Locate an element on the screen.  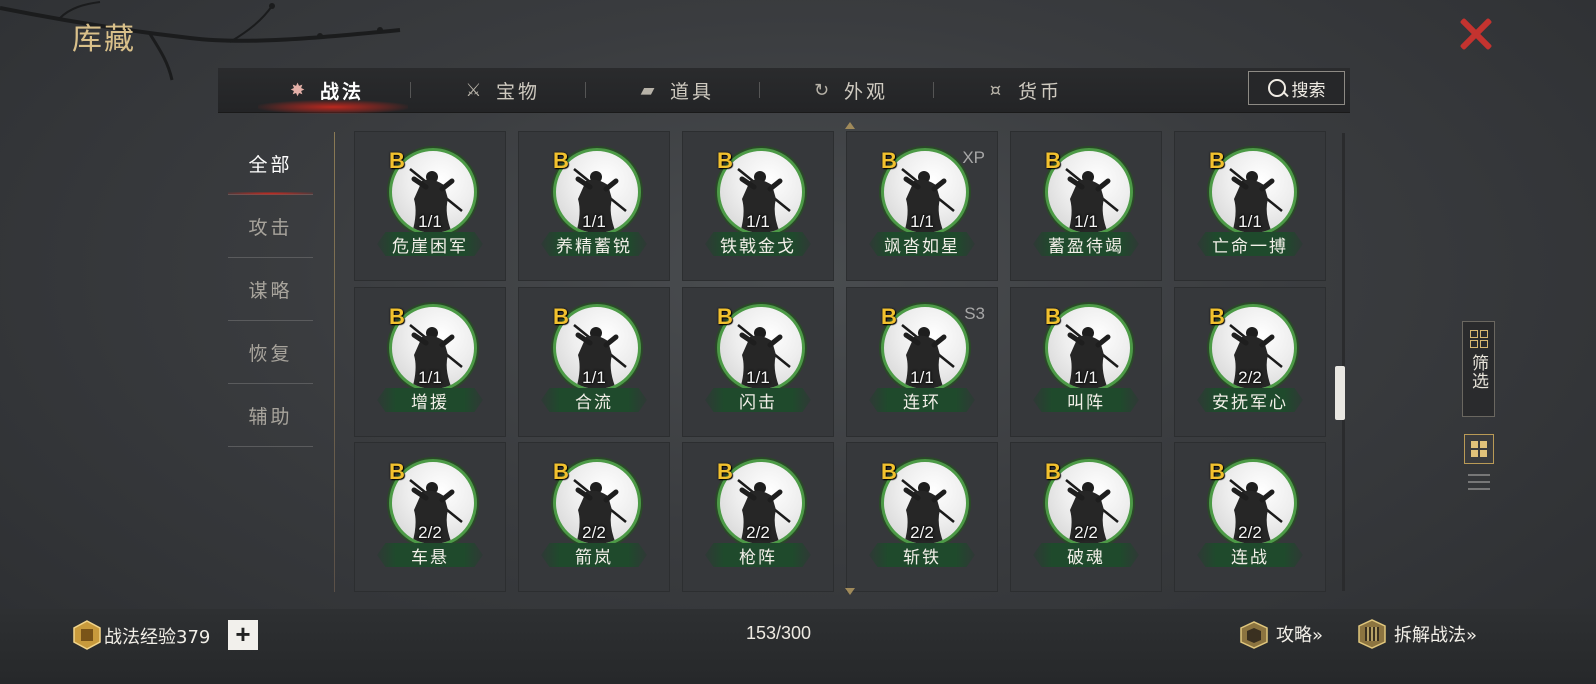
filter-button: 筛选 is located at coordinates (1478, 369).